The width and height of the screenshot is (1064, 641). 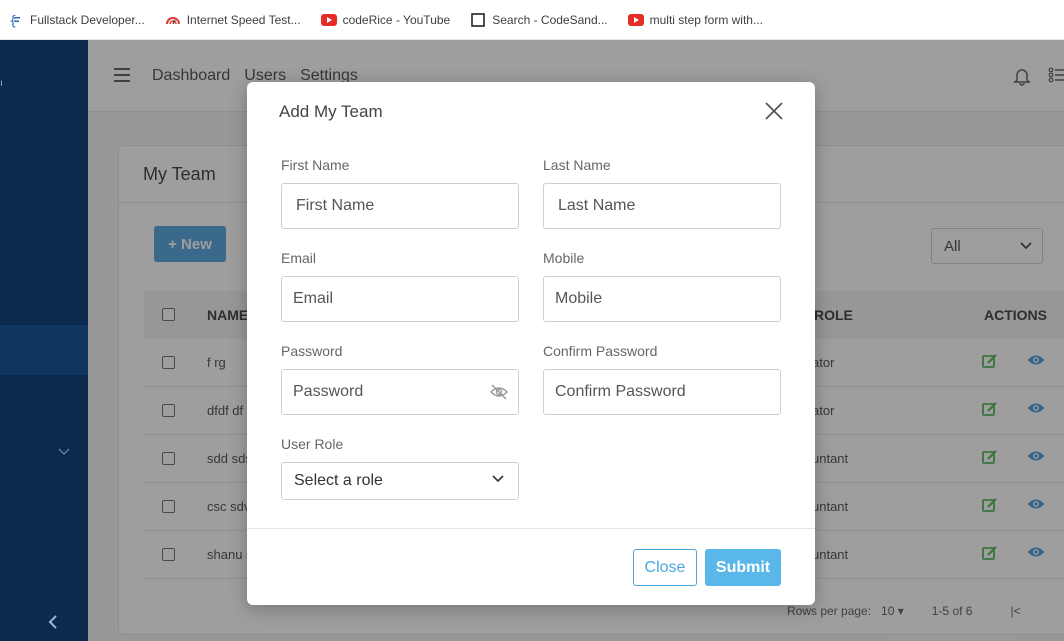 What do you see at coordinates (662, 206) in the screenshot?
I see `last-name-field: Last Name` at bounding box center [662, 206].